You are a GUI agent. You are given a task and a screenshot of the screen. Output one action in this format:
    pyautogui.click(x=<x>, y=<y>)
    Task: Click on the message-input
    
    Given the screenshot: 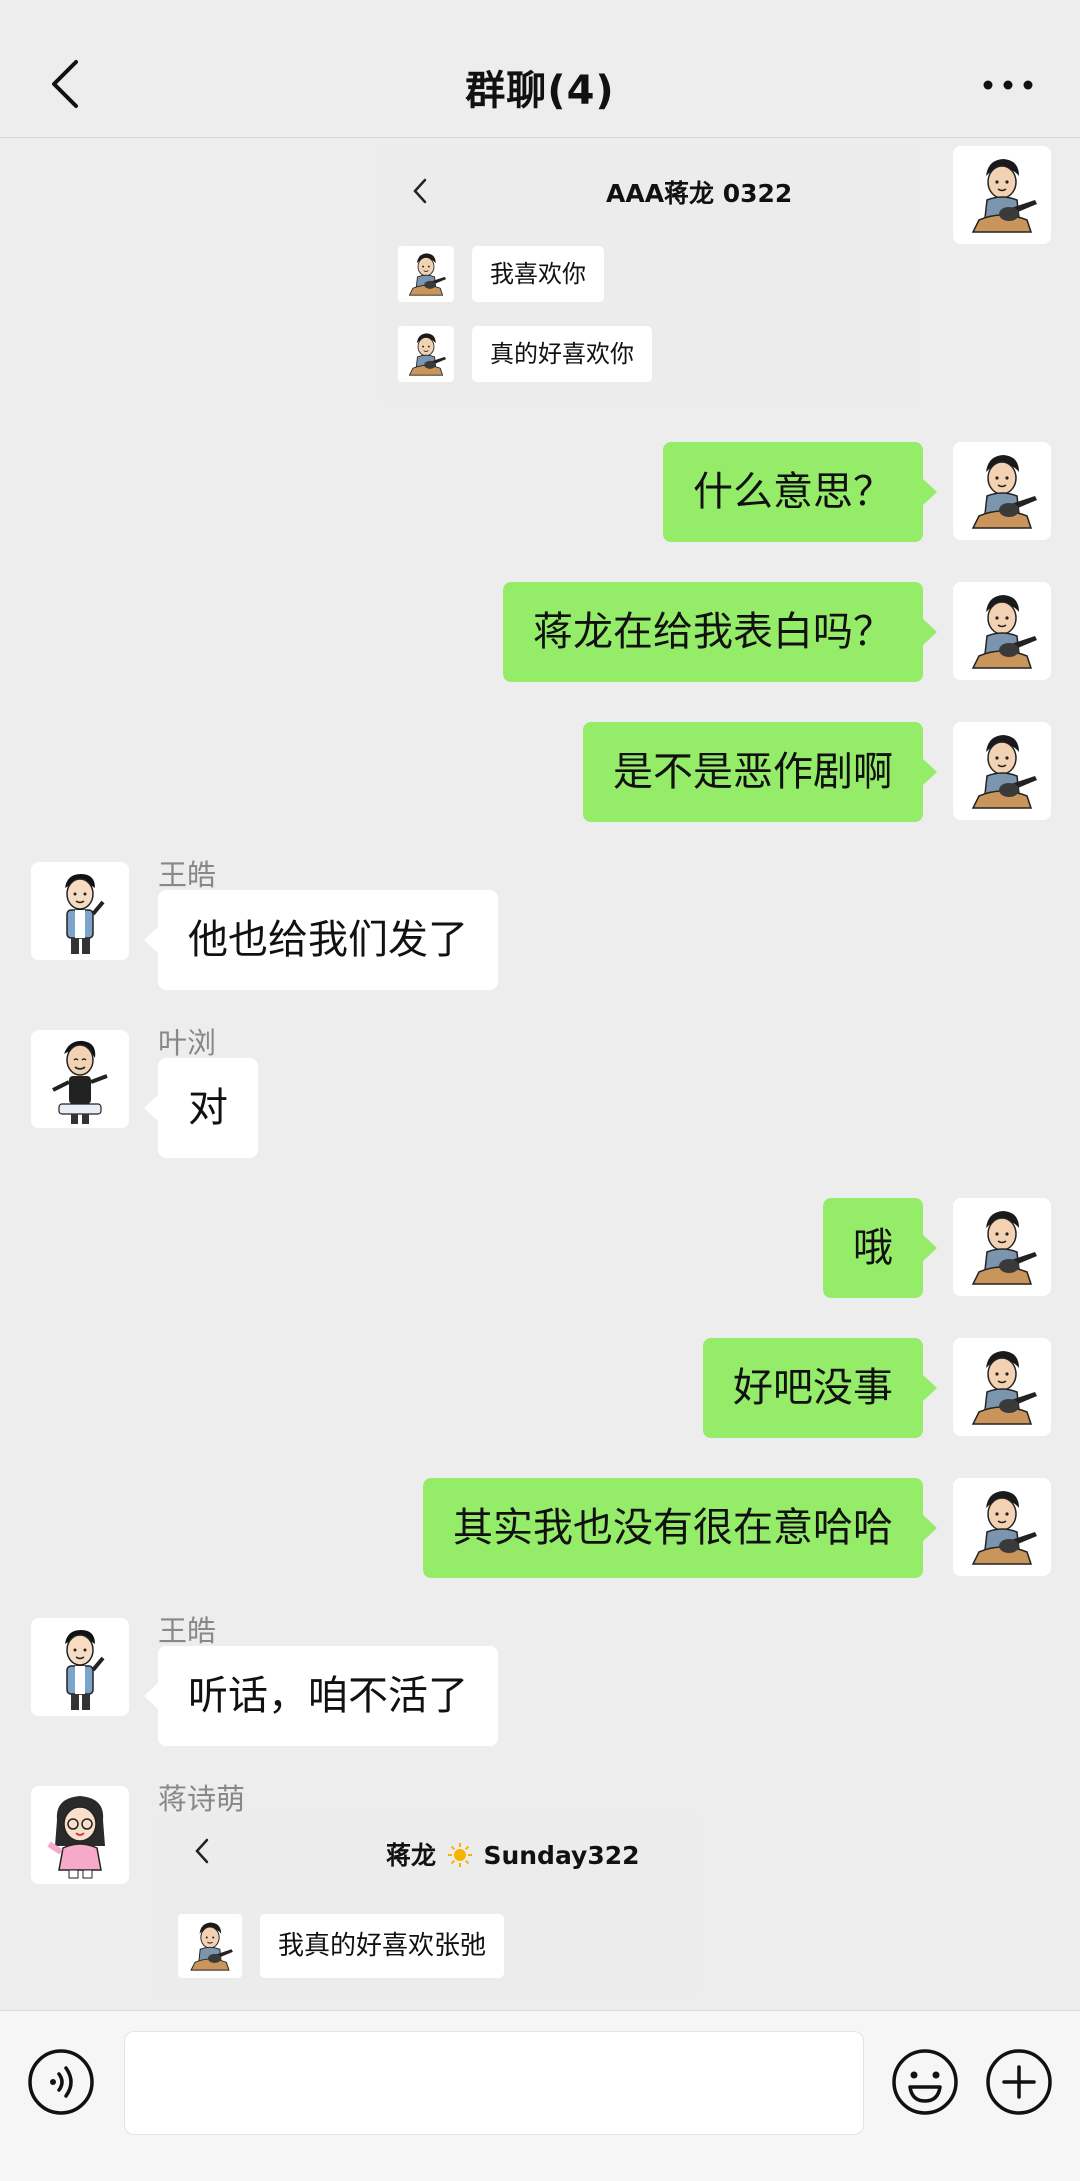 What is the action you would take?
    pyautogui.click(x=494, y=2083)
    